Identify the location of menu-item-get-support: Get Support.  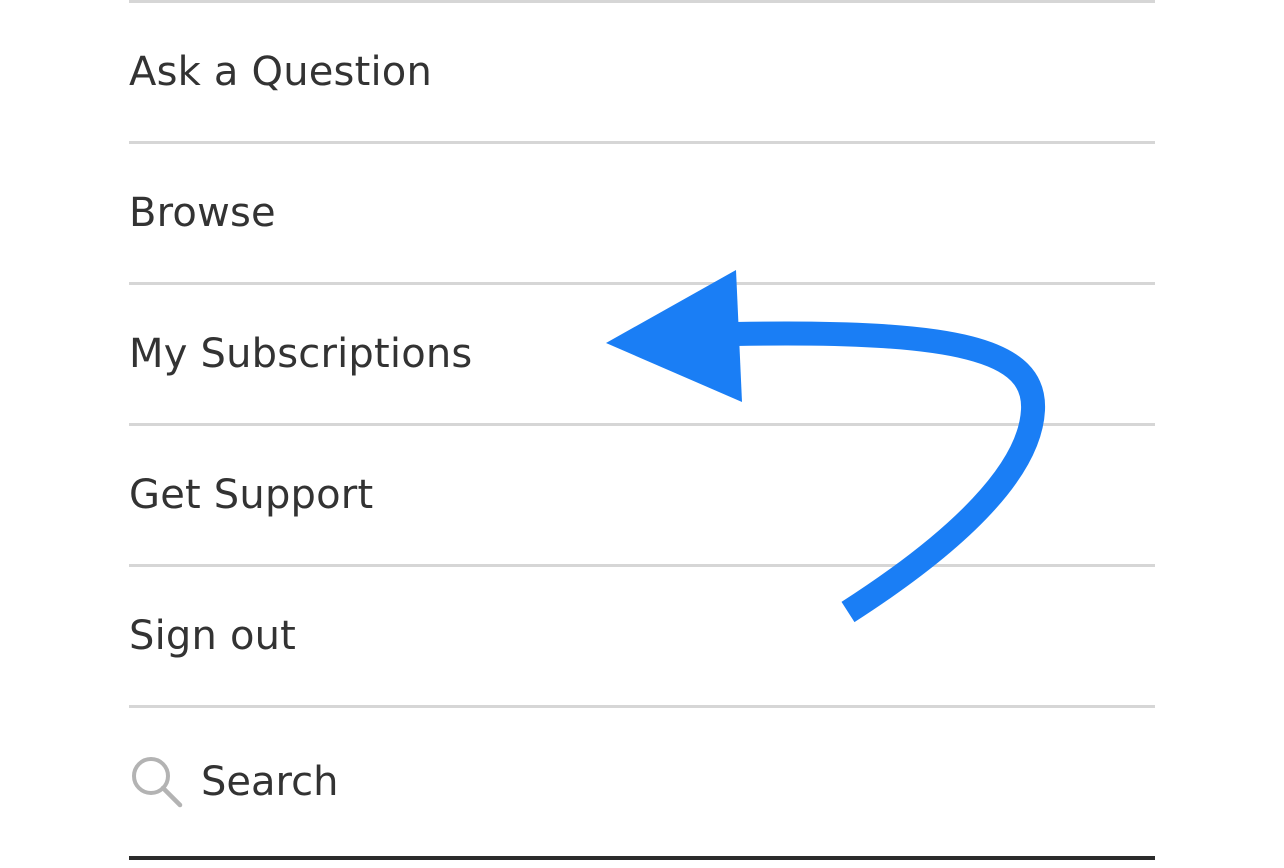
(642, 495).